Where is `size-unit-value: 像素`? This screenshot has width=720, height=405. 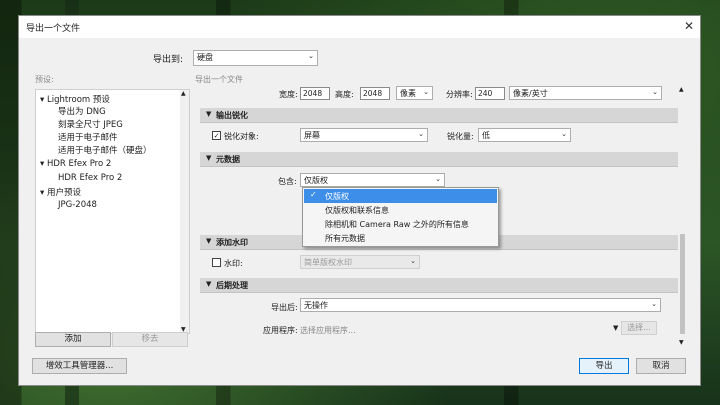 size-unit-value: 像素 is located at coordinates (408, 93).